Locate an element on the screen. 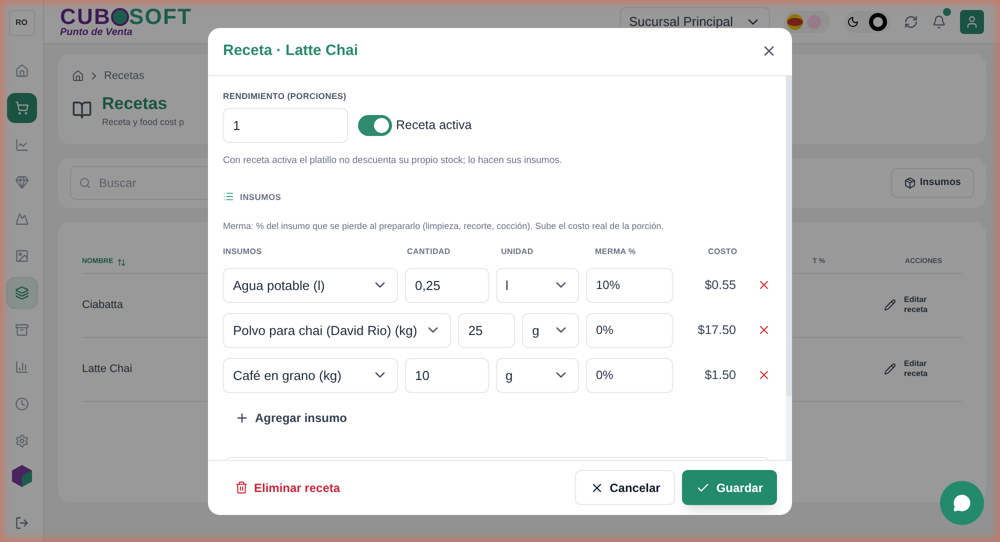  user-icon is located at coordinates (972, 21).